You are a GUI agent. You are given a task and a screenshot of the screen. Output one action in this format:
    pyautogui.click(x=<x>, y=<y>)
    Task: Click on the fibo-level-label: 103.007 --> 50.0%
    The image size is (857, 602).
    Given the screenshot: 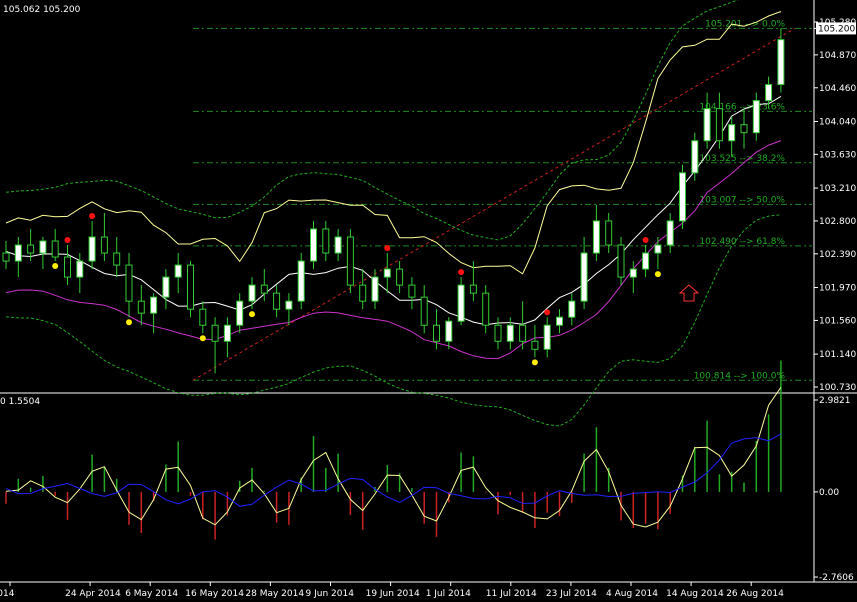 What is the action you would take?
    pyautogui.click(x=742, y=200)
    